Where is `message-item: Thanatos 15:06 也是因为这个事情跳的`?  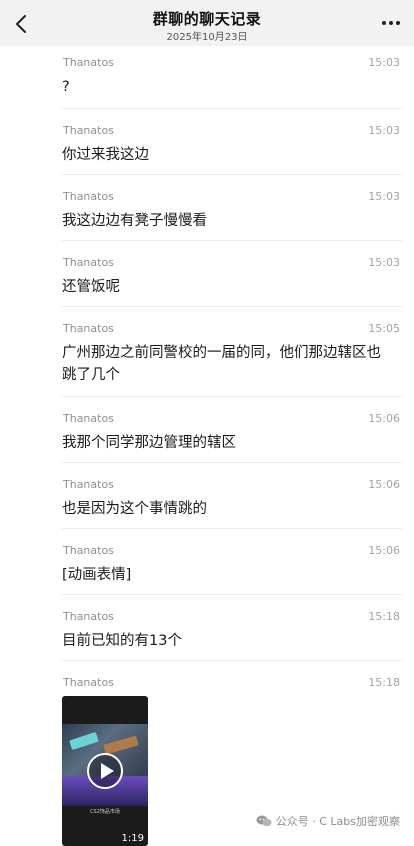 message-item: Thanatos 15:06 也是因为这个事情跳的 is located at coordinates (232, 498).